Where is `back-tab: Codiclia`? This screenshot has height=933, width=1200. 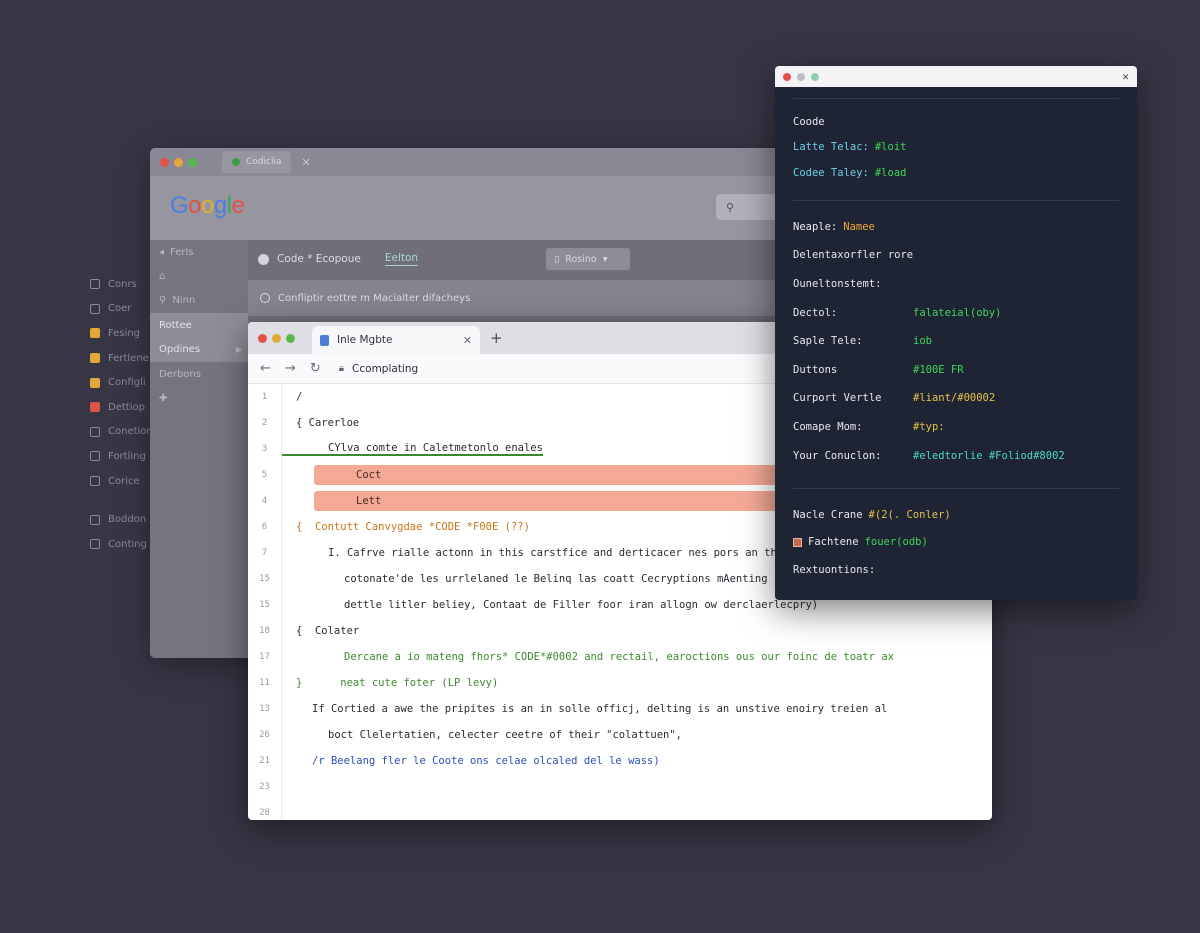
back-tab: Codiclia is located at coordinates (257, 162).